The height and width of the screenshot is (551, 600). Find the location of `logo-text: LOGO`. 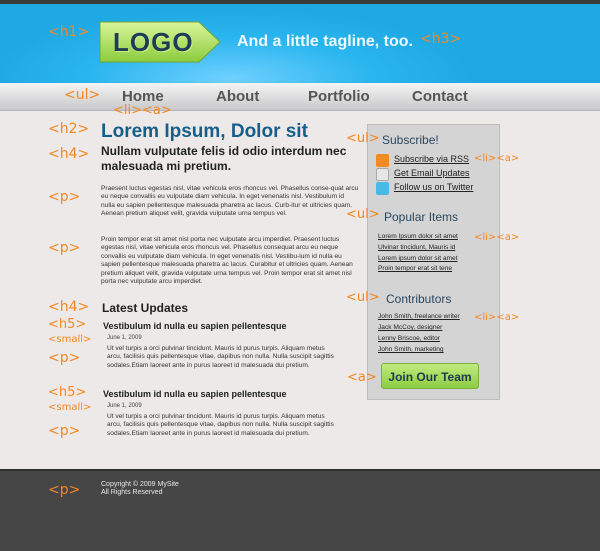

logo-text: LOGO is located at coordinates (153, 42).